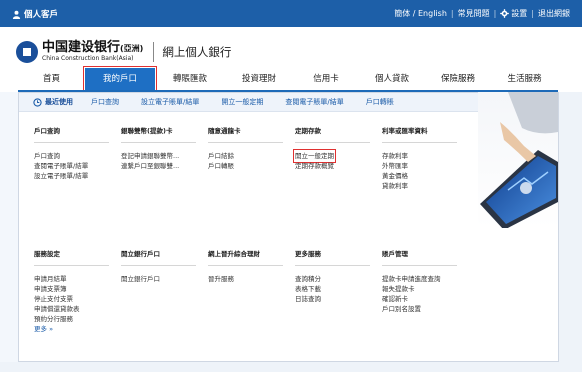 The width and height of the screenshot is (582, 372). I want to click on promo-tablet-image, so click(518, 160).